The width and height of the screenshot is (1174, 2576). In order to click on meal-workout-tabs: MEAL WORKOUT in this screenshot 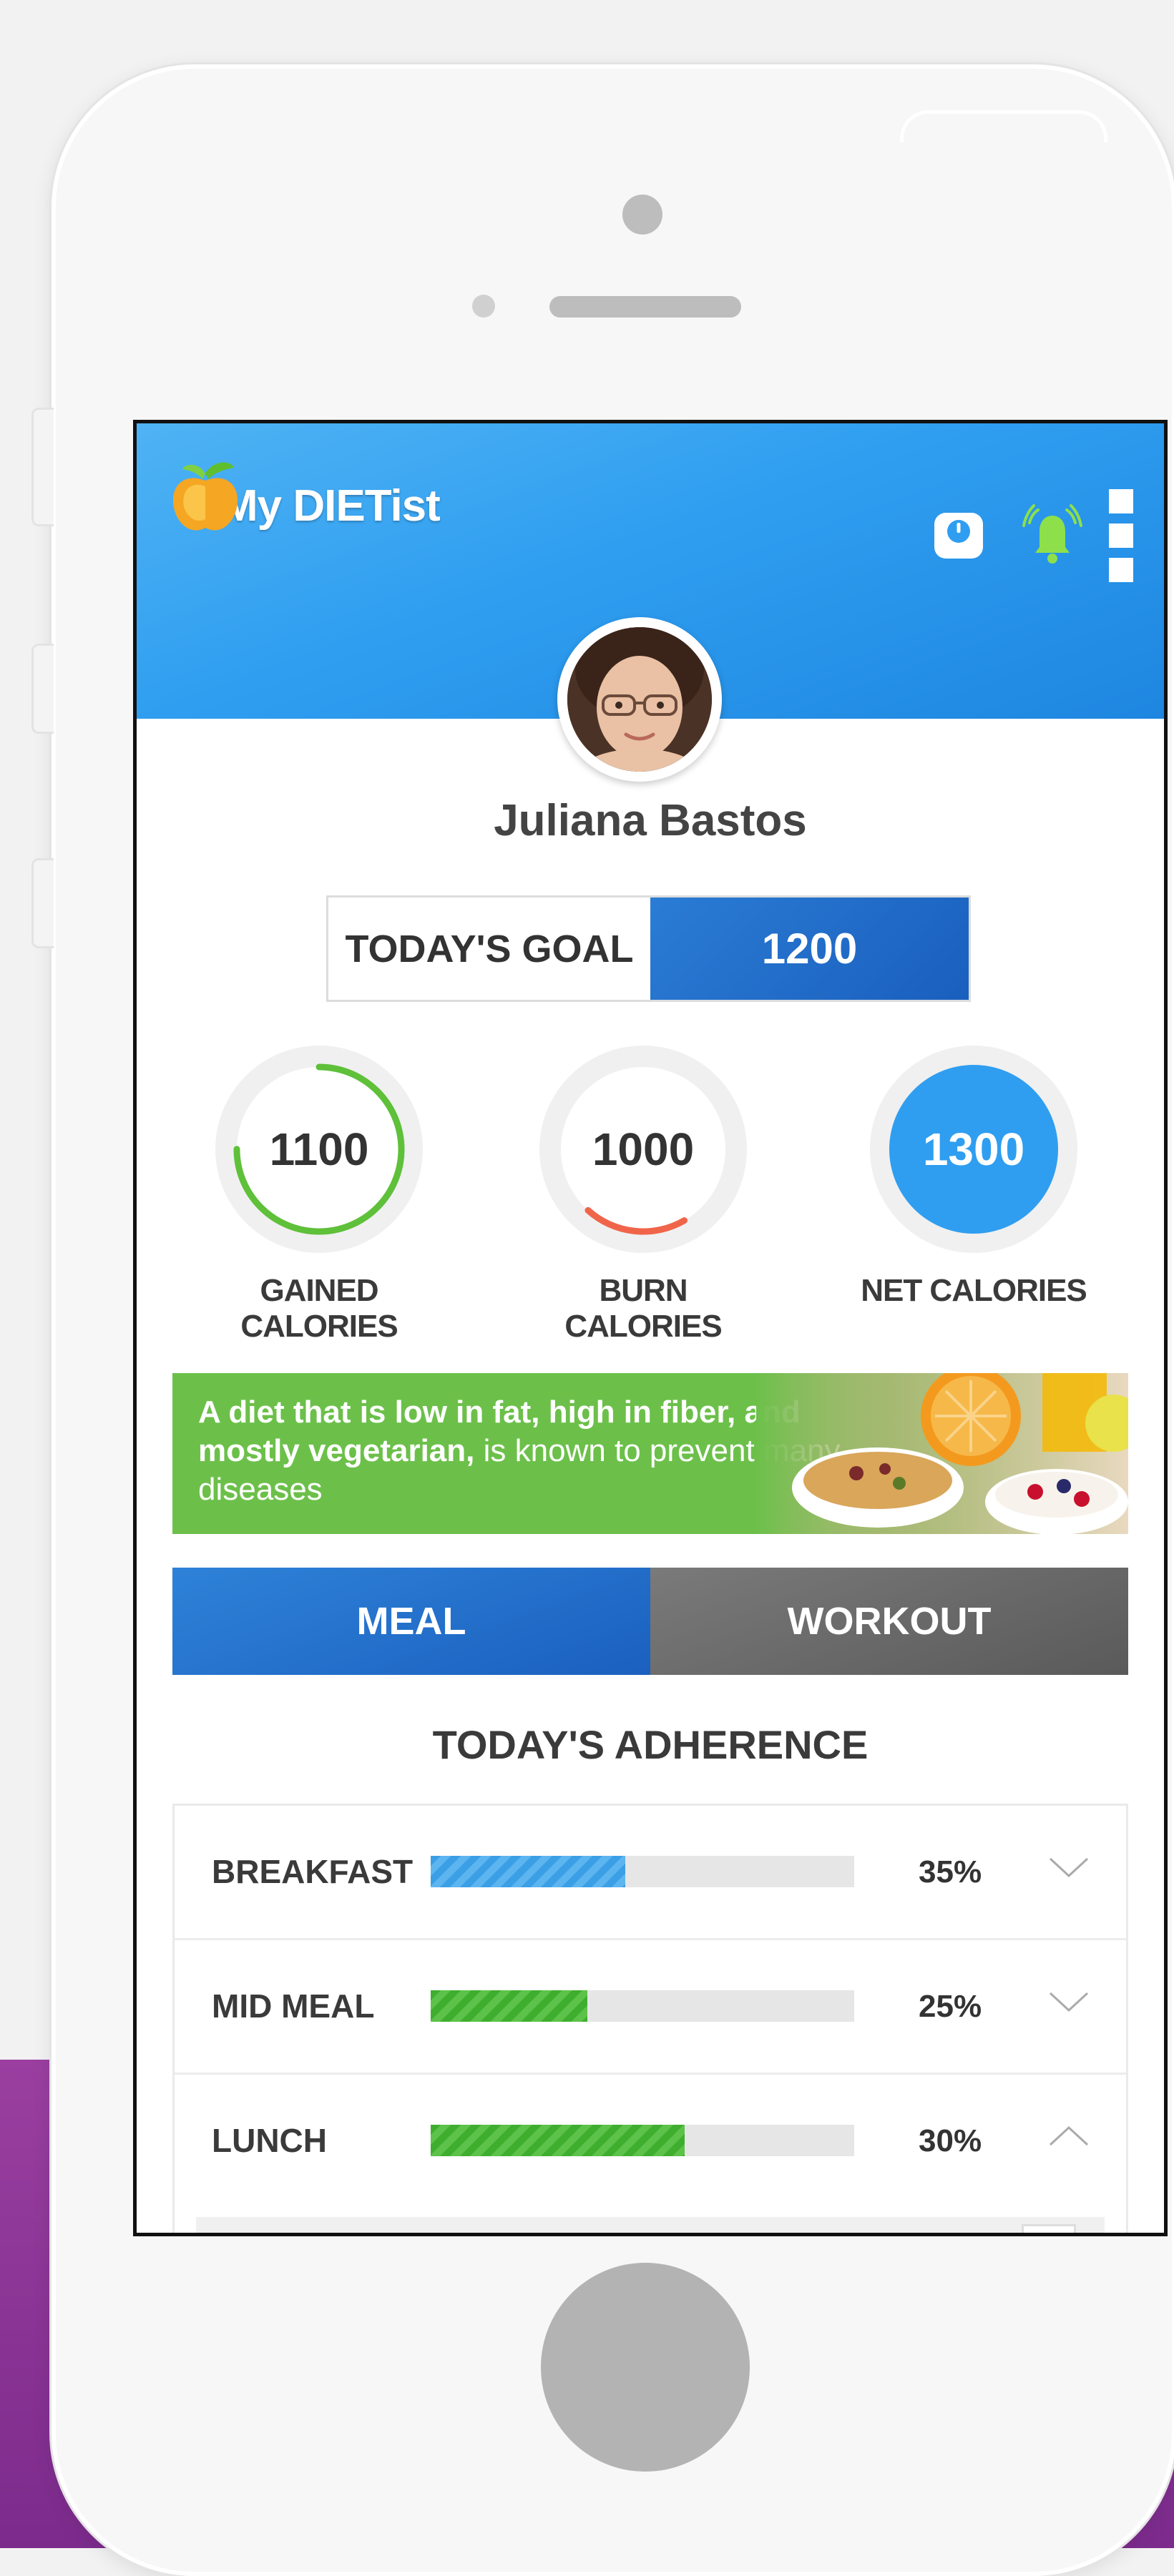, I will do `click(650, 1622)`.